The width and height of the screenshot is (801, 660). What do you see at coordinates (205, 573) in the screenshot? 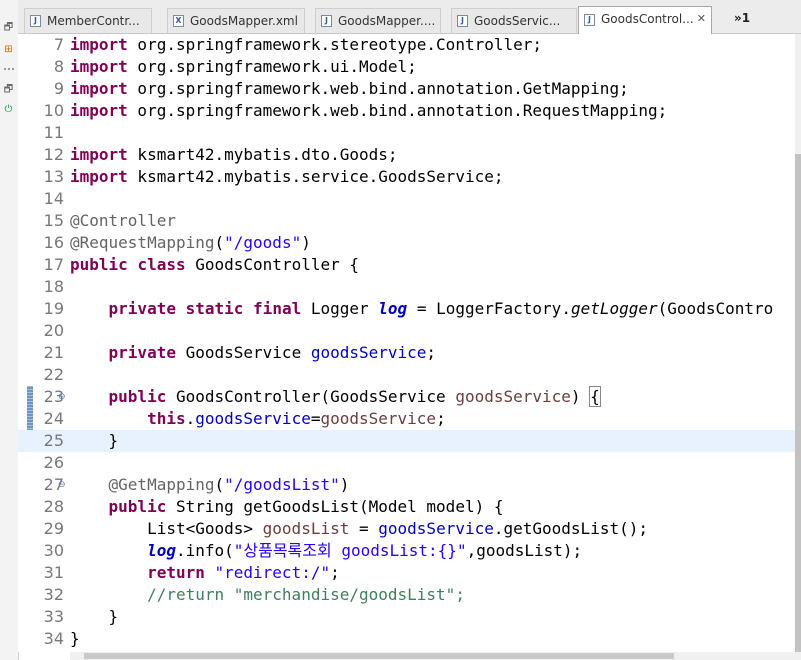
I see `code-text: return "redirect:/";` at bounding box center [205, 573].